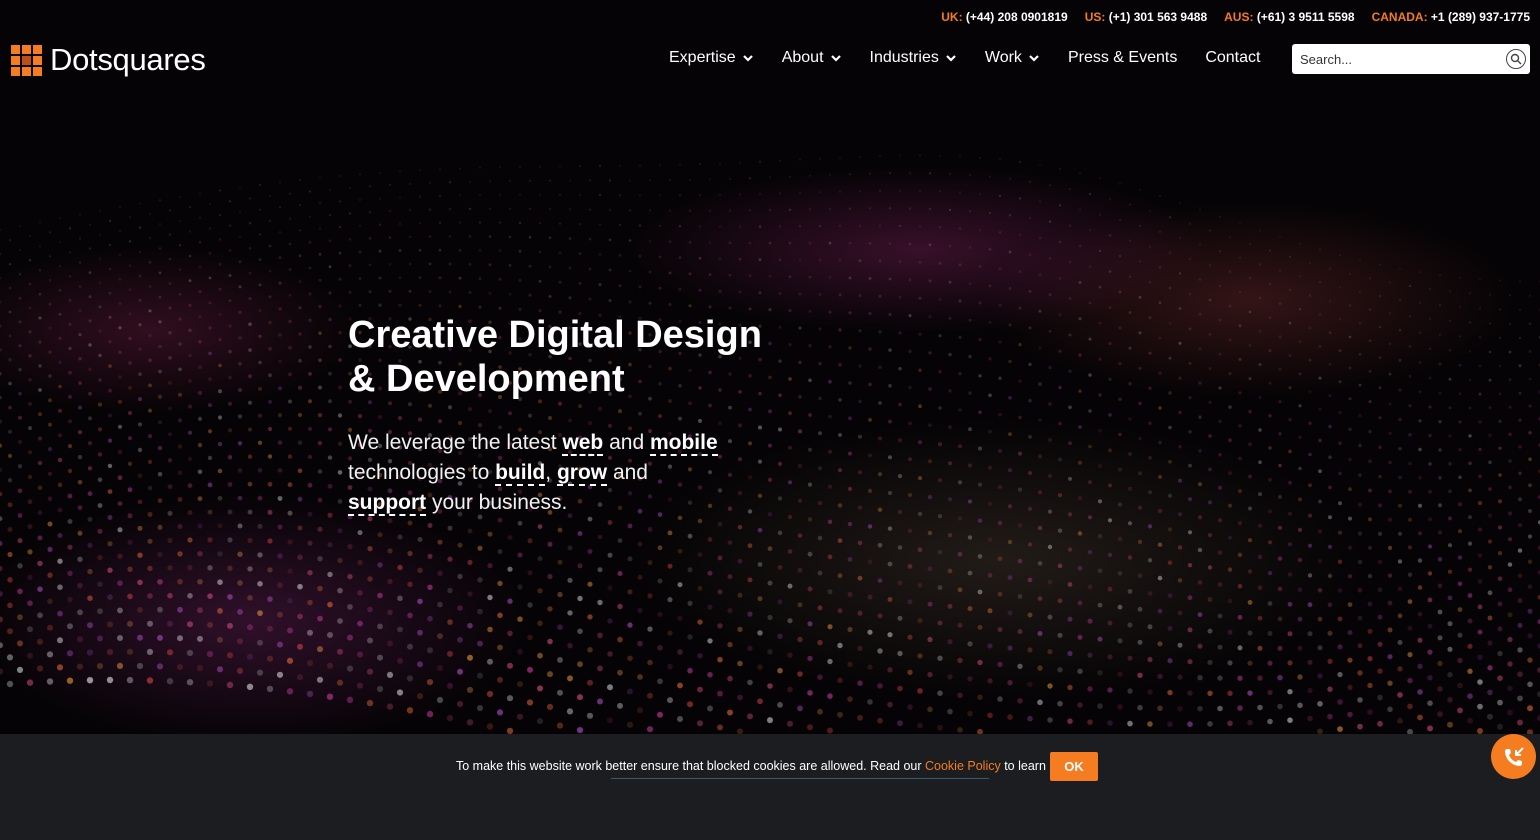  What do you see at coordinates (963, 766) in the screenshot?
I see `cookie-policy-link: Cookie Policy` at bounding box center [963, 766].